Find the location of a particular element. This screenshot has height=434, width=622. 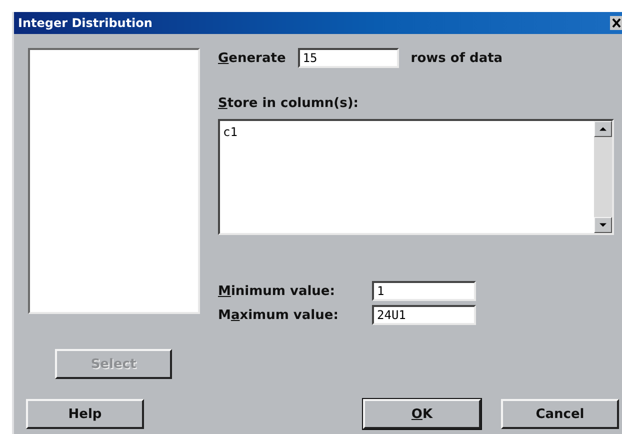

generate-label: Generate is located at coordinates (252, 58).